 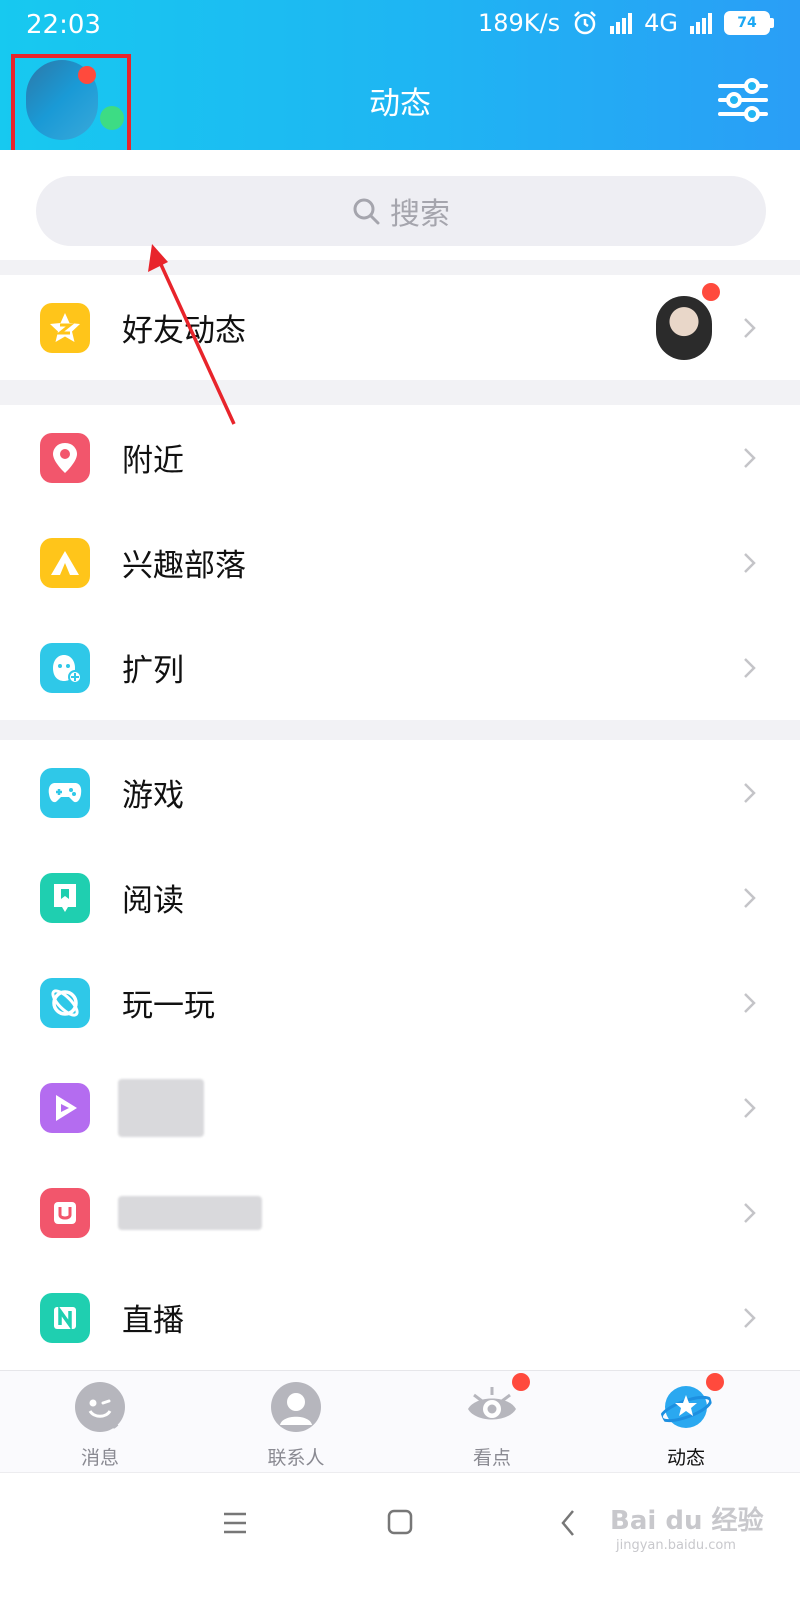 What do you see at coordinates (687, 1521) in the screenshot?
I see `watermark-text: Bai du 经验` at bounding box center [687, 1521].